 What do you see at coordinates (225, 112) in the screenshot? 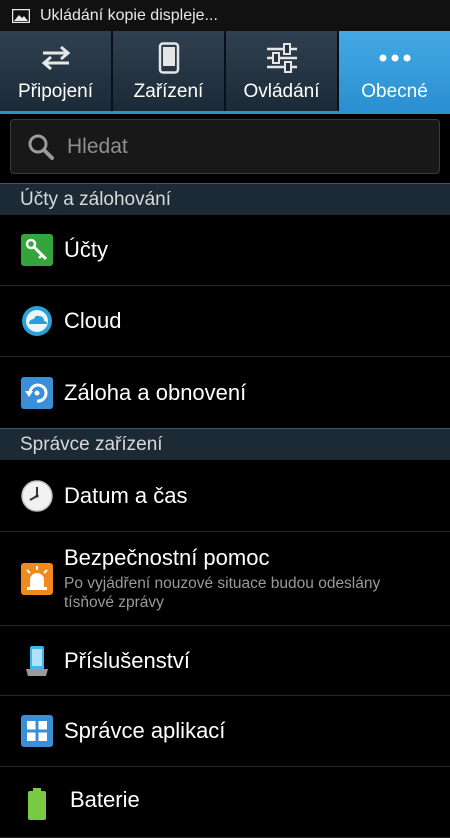
I see `tabs-divider` at bounding box center [225, 112].